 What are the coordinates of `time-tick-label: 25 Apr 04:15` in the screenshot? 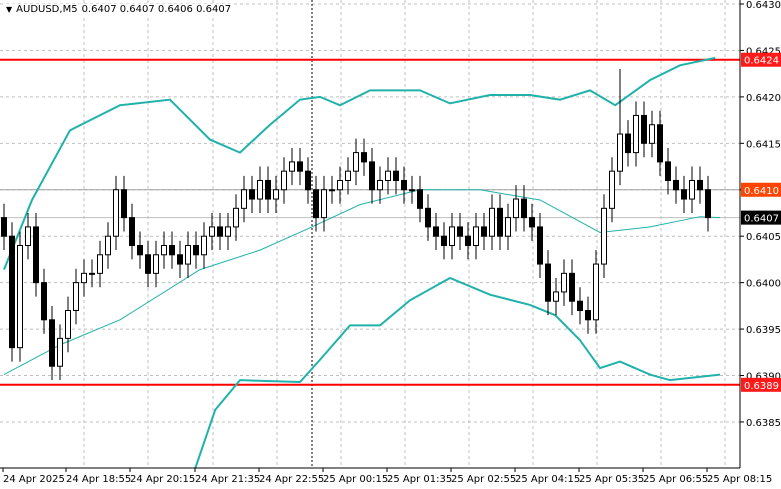 It's located at (547, 479).